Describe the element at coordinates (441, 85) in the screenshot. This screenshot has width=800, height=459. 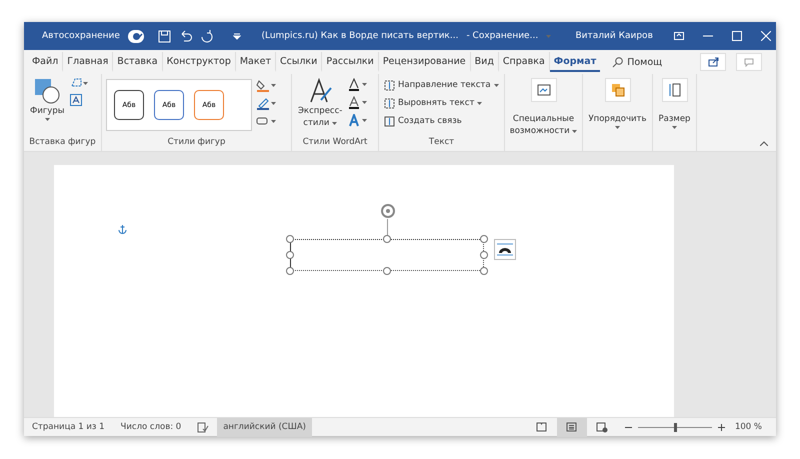
I see `text-command: Направление текста` at that location.